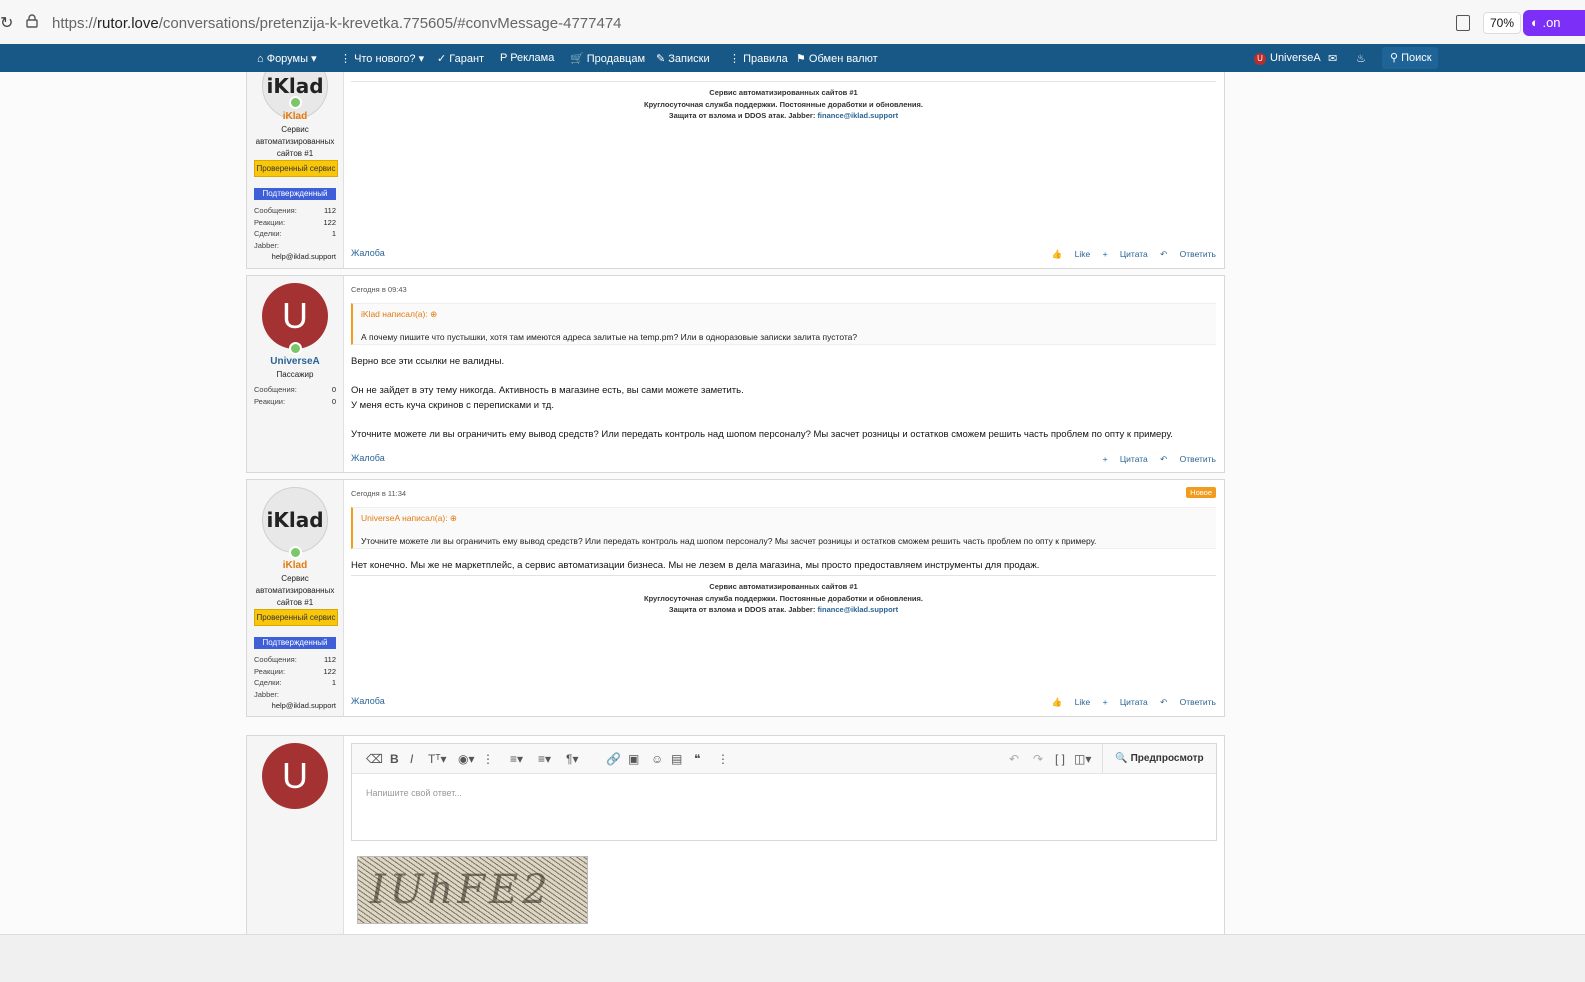 This screenshot has height=982, width=1585. Describe the element at coordinates (633, 759) in the screenshot. I see `image-icon: ▣` at that location.